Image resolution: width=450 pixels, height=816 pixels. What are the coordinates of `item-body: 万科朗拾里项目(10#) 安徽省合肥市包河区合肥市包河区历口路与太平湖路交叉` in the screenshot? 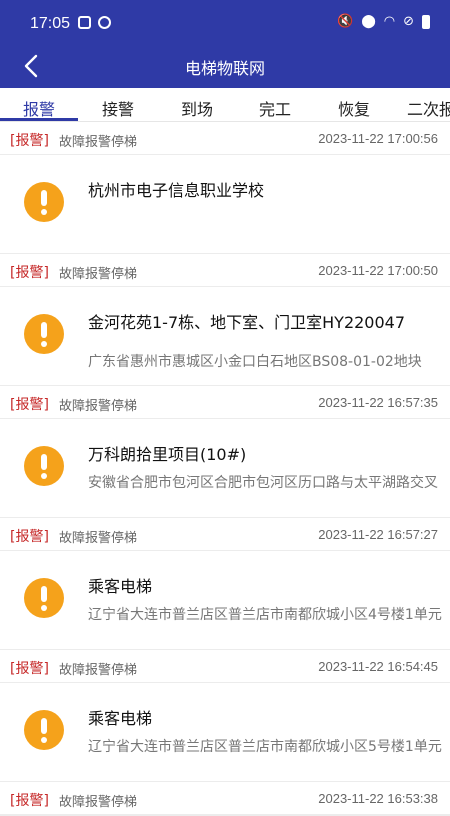 It's located at (225, 468).